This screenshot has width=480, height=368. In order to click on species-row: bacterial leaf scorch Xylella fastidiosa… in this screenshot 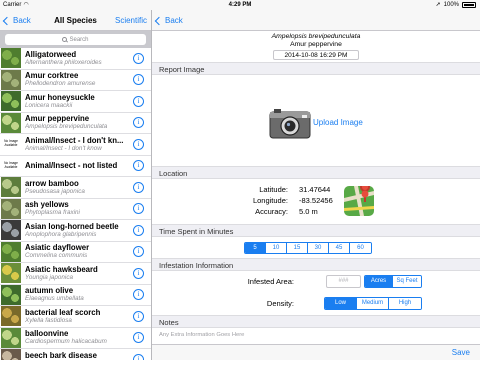, I will do `click(75, 317)`.